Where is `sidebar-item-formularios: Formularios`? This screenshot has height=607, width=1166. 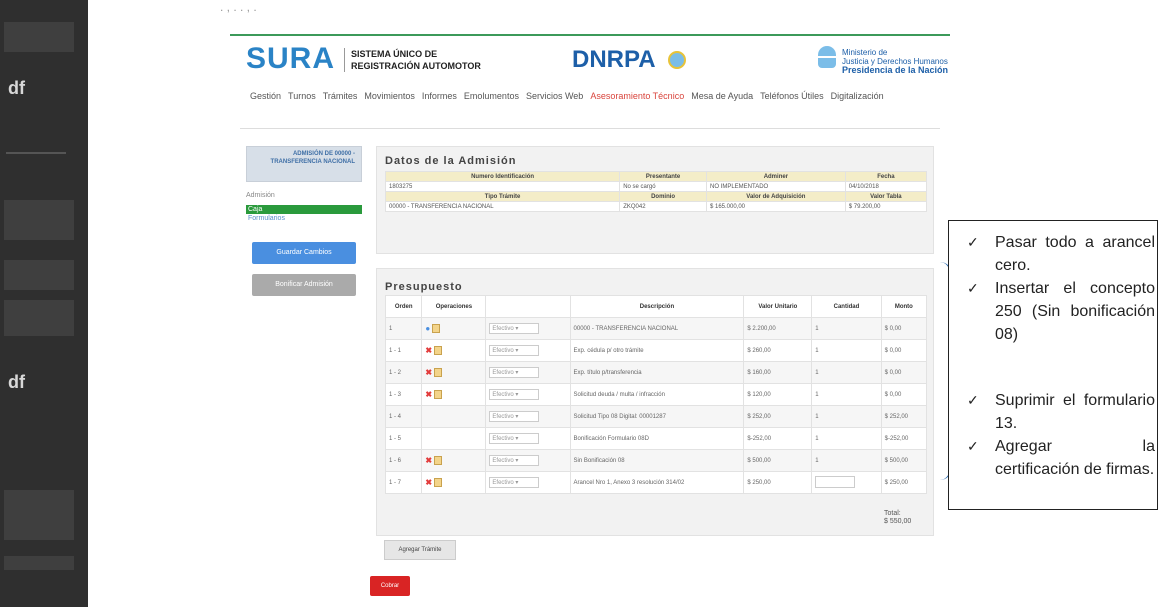
sidebar-item-formularios: Formularios is located at coordinates (266, 218).